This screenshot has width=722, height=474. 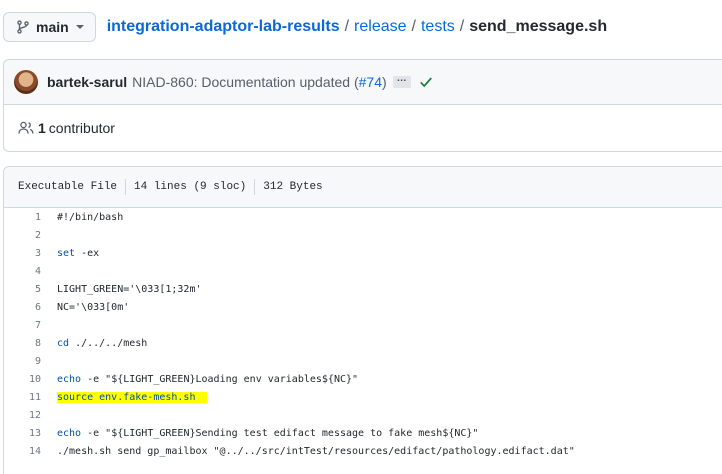 What do you see at coordinates (42, 127) in the screenshot?
I see `contributor-count: 1` at bounding box center [42, 127].